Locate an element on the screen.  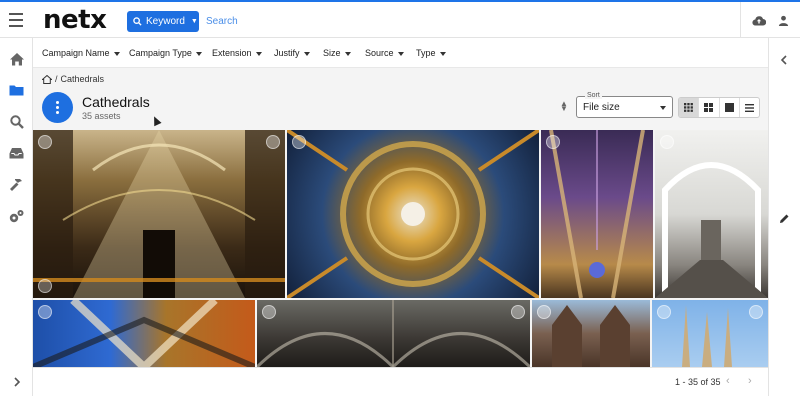
chevron-left-icon: ‹ is located at coordinates (728, 381).